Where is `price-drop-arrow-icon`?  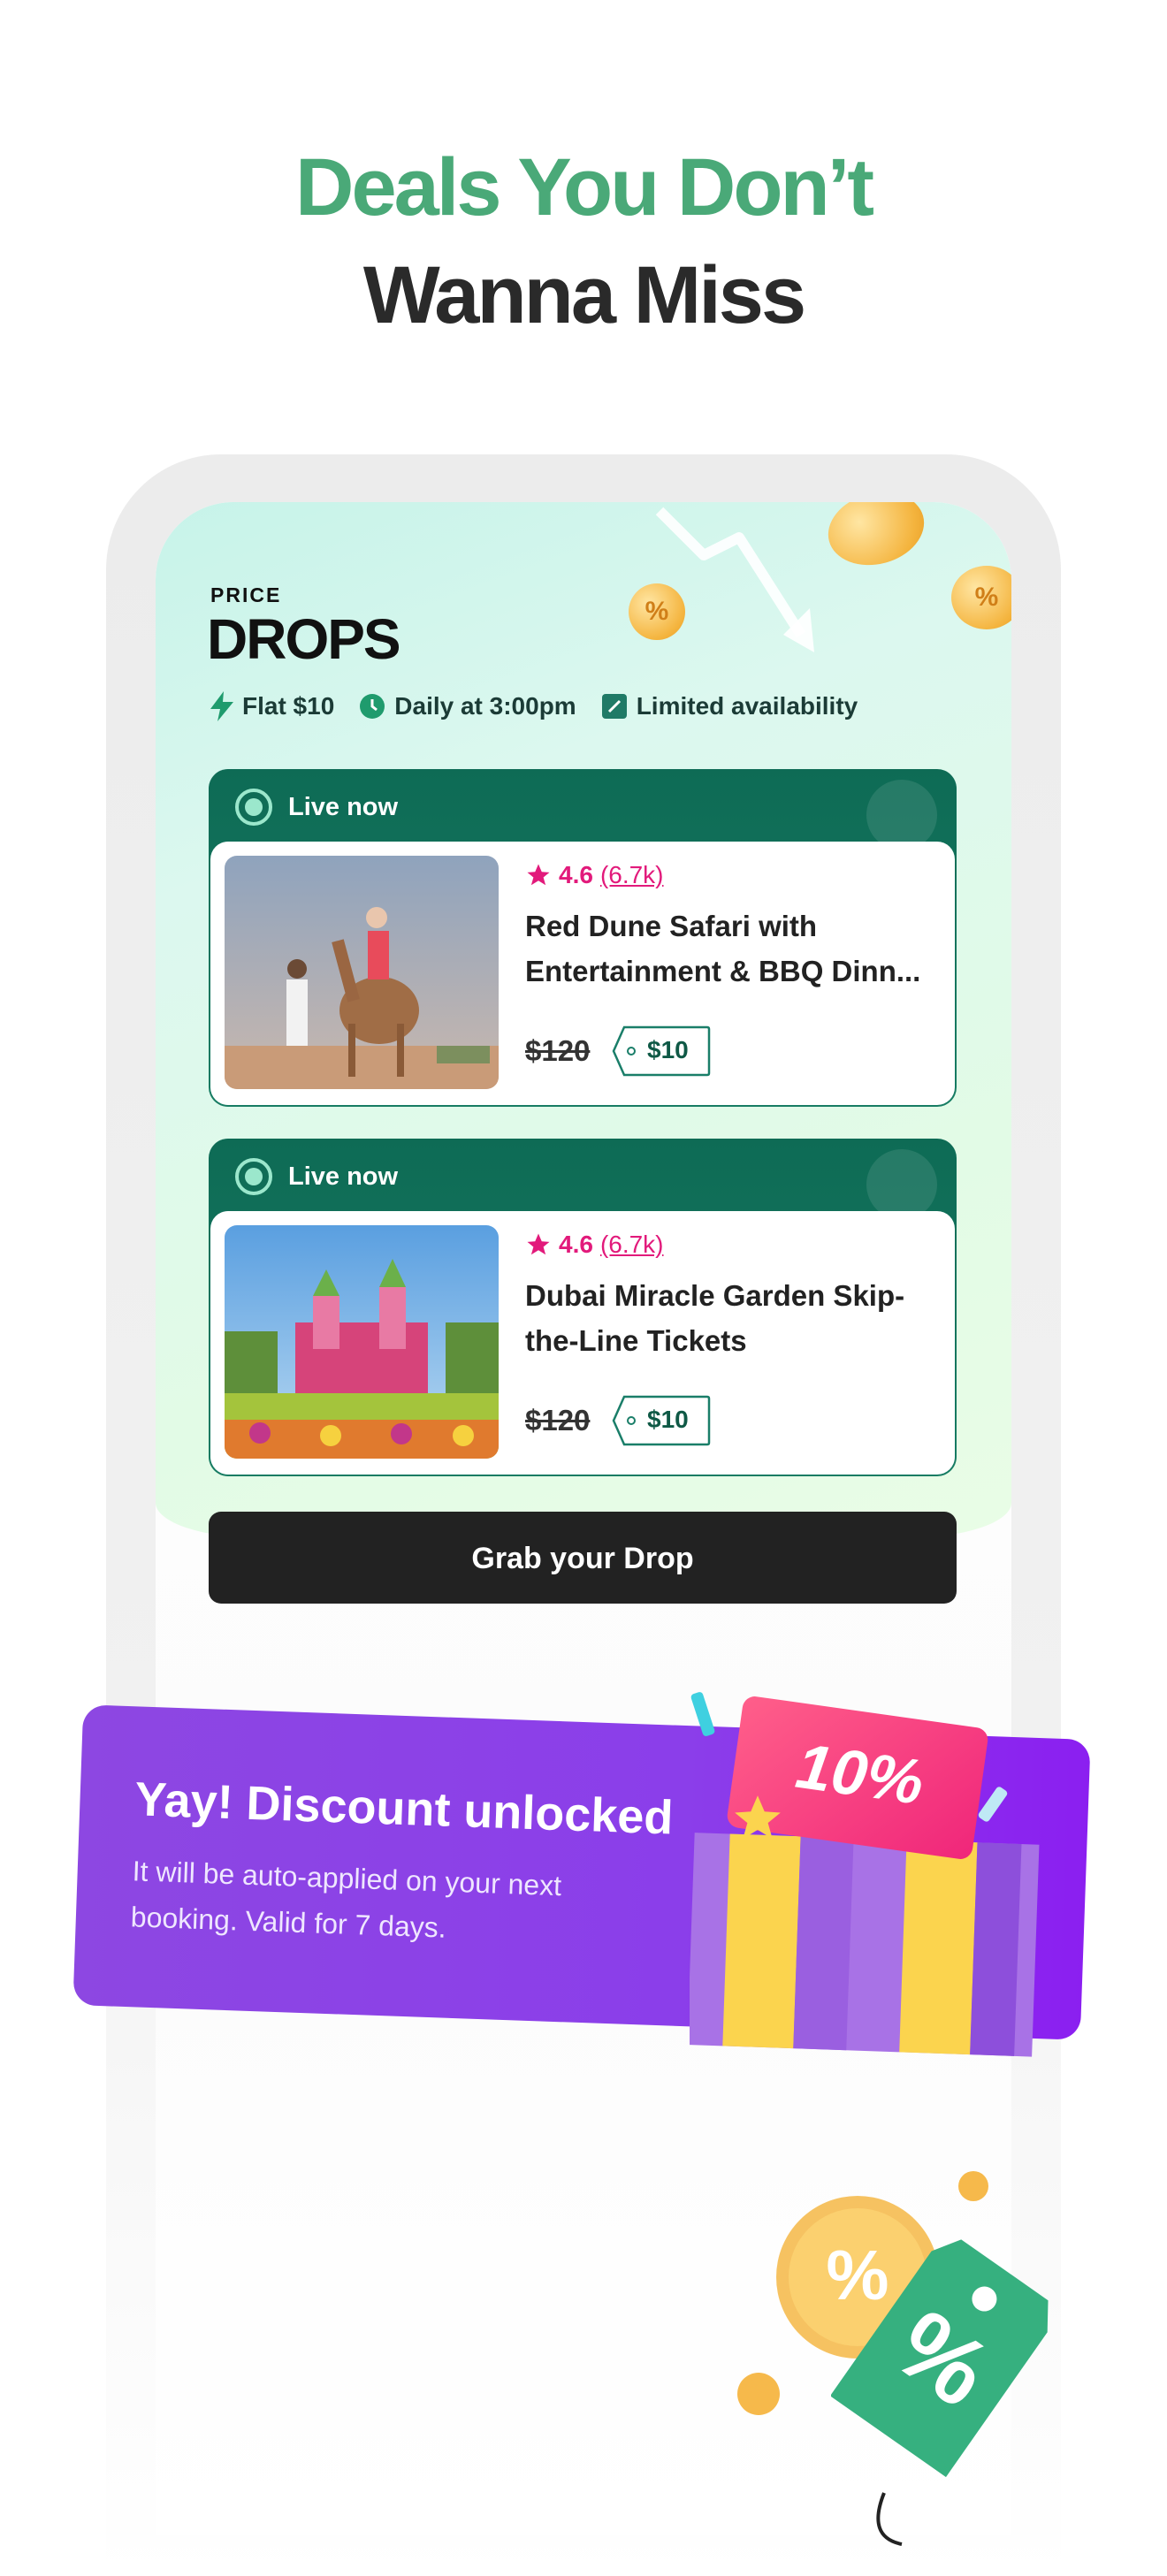 price-drop-arrow-icon is located at coordinates (734, 579).